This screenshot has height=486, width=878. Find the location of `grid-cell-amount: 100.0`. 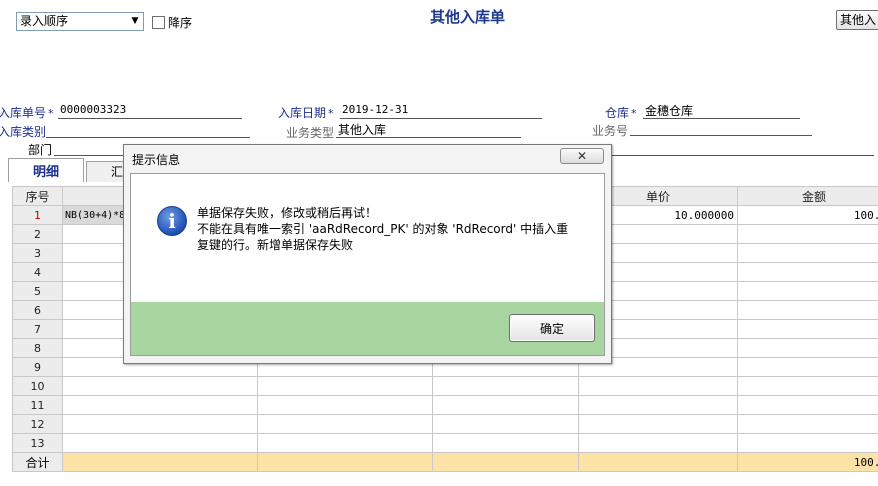

grid-cell-amount: 100.0 is located at coordinates (807, 215).